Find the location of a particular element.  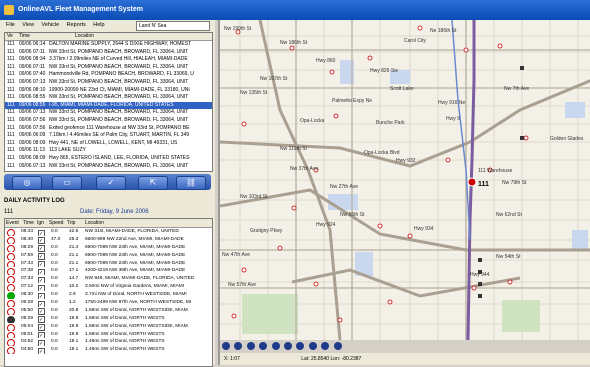

pan-up-icon is located at coordinates (275, 346).